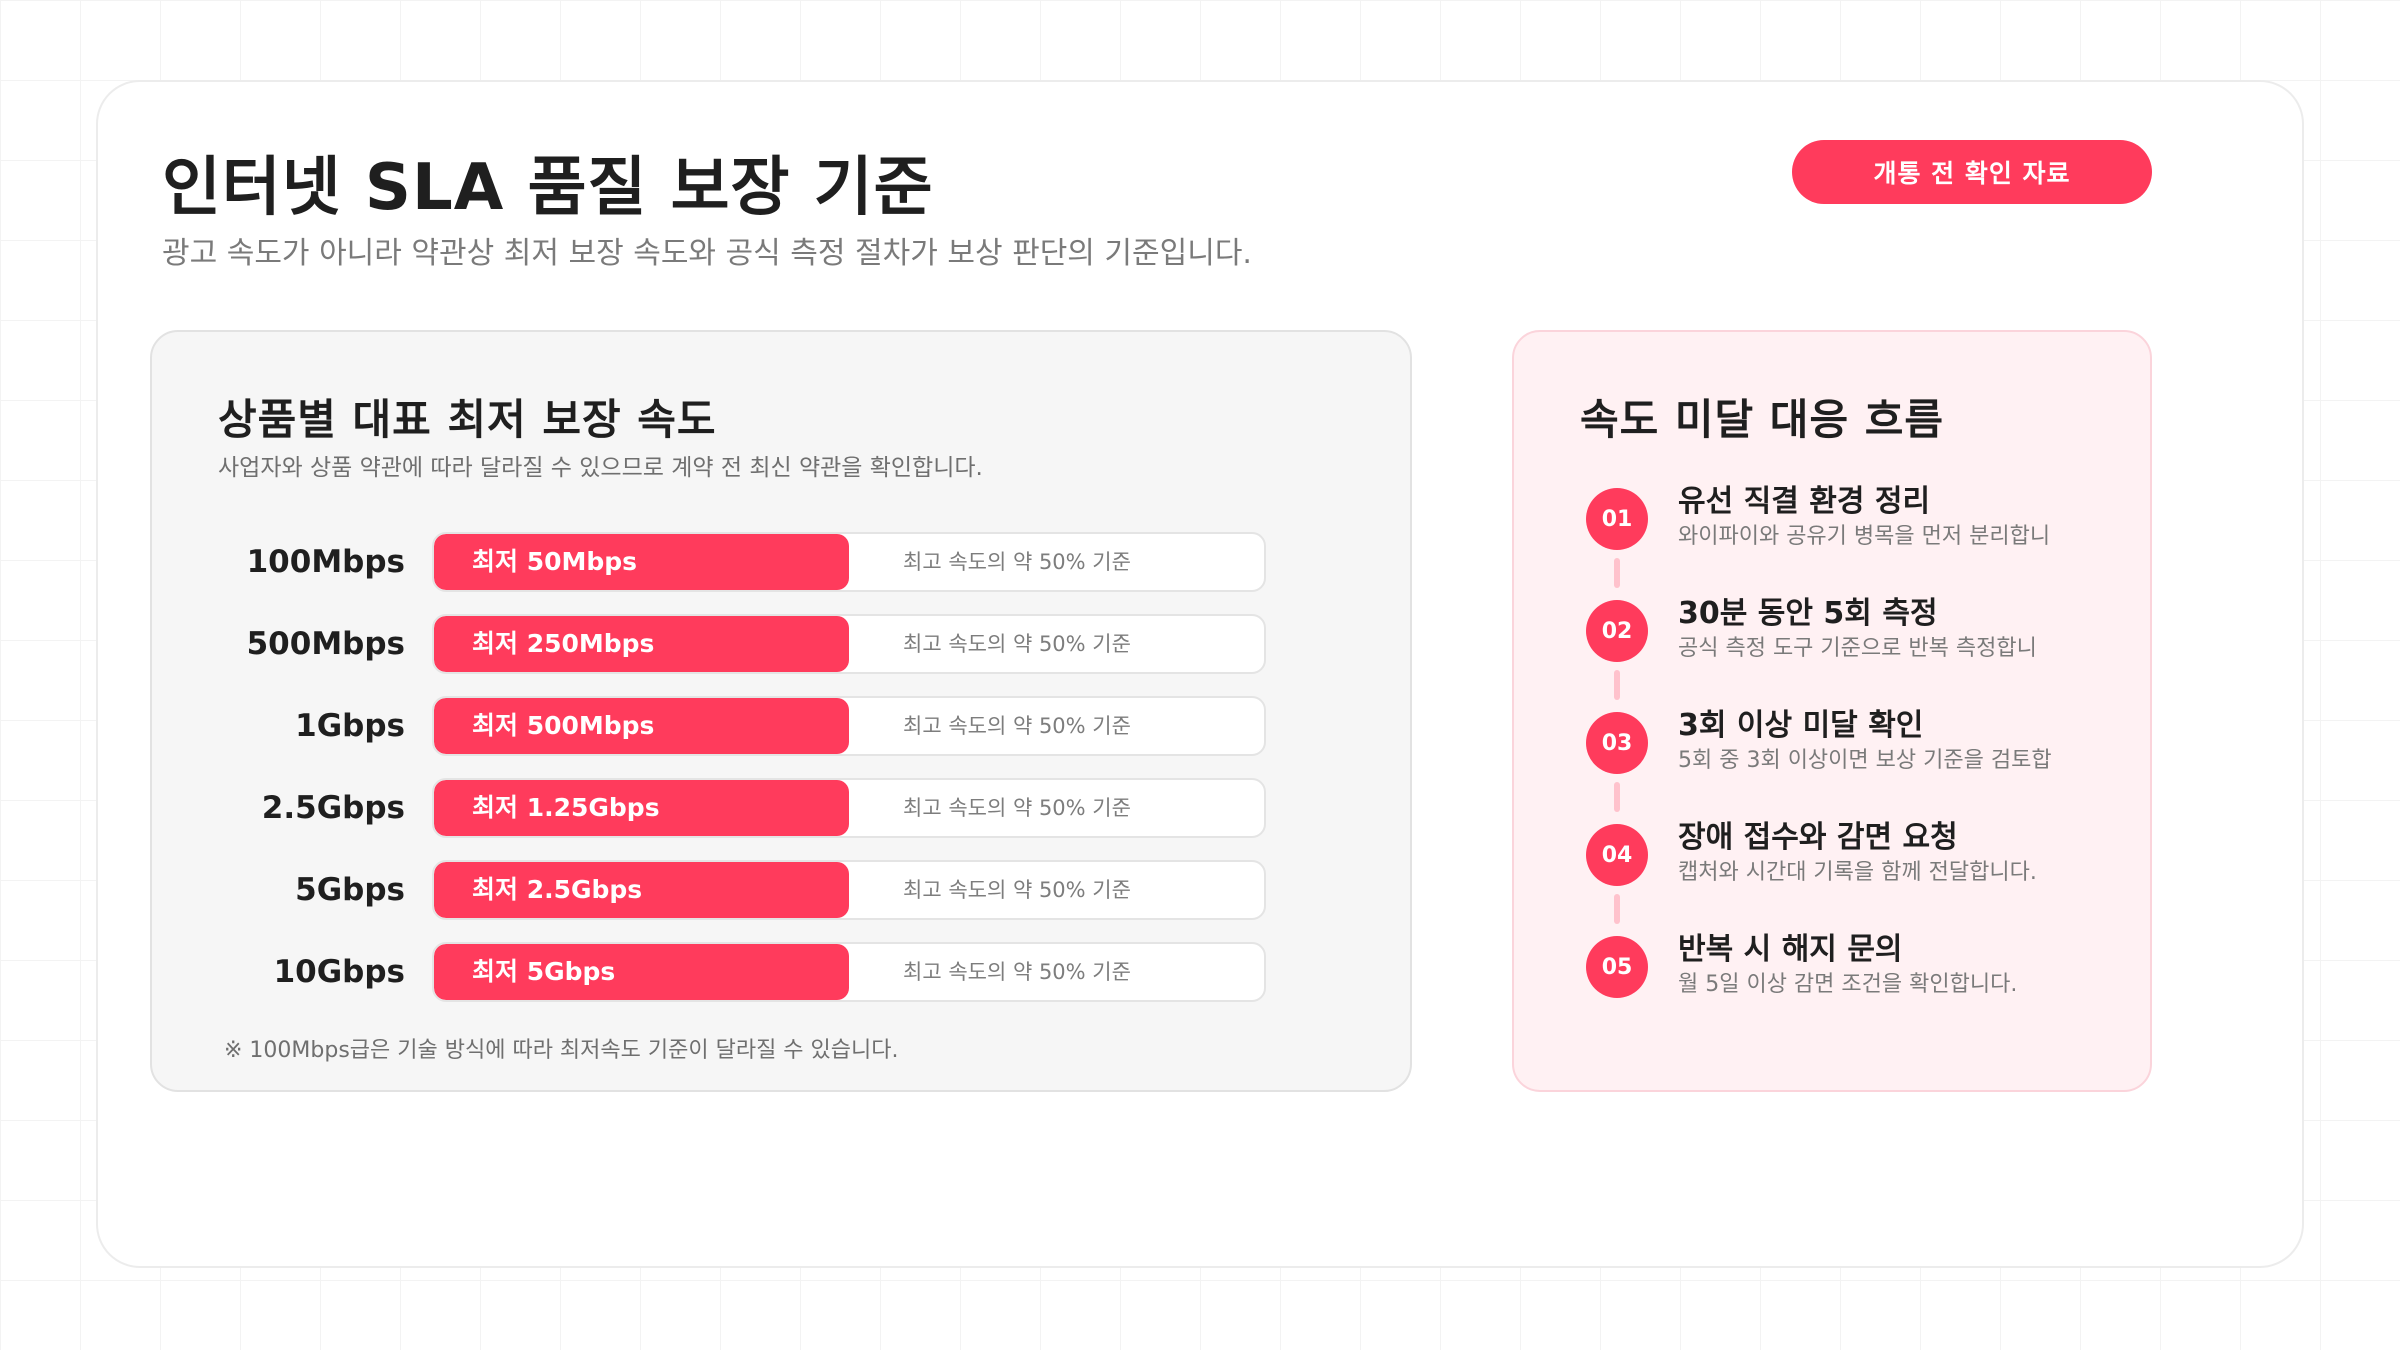 The width and height of the screenshot is (2400, 1350). I want to click on speed-row-plan: 1Gbps, so click(350, 726).